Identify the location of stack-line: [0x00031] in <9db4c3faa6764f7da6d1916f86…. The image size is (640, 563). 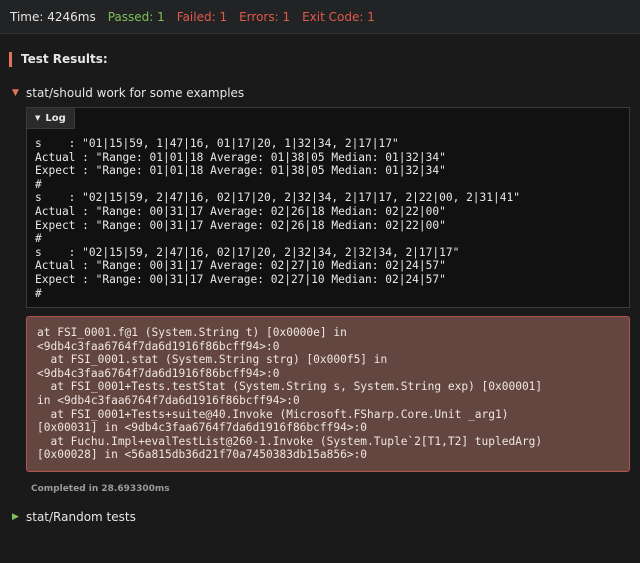
(202, 428).